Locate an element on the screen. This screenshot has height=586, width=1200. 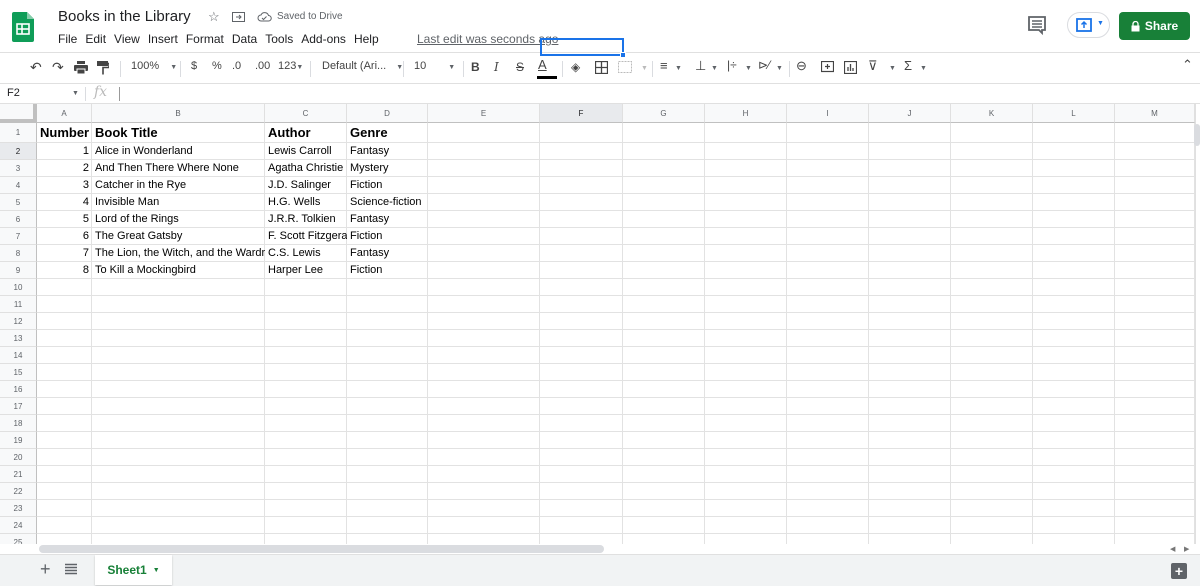
data-cell: J.D. Salinger is located at coordinates (306, 185).